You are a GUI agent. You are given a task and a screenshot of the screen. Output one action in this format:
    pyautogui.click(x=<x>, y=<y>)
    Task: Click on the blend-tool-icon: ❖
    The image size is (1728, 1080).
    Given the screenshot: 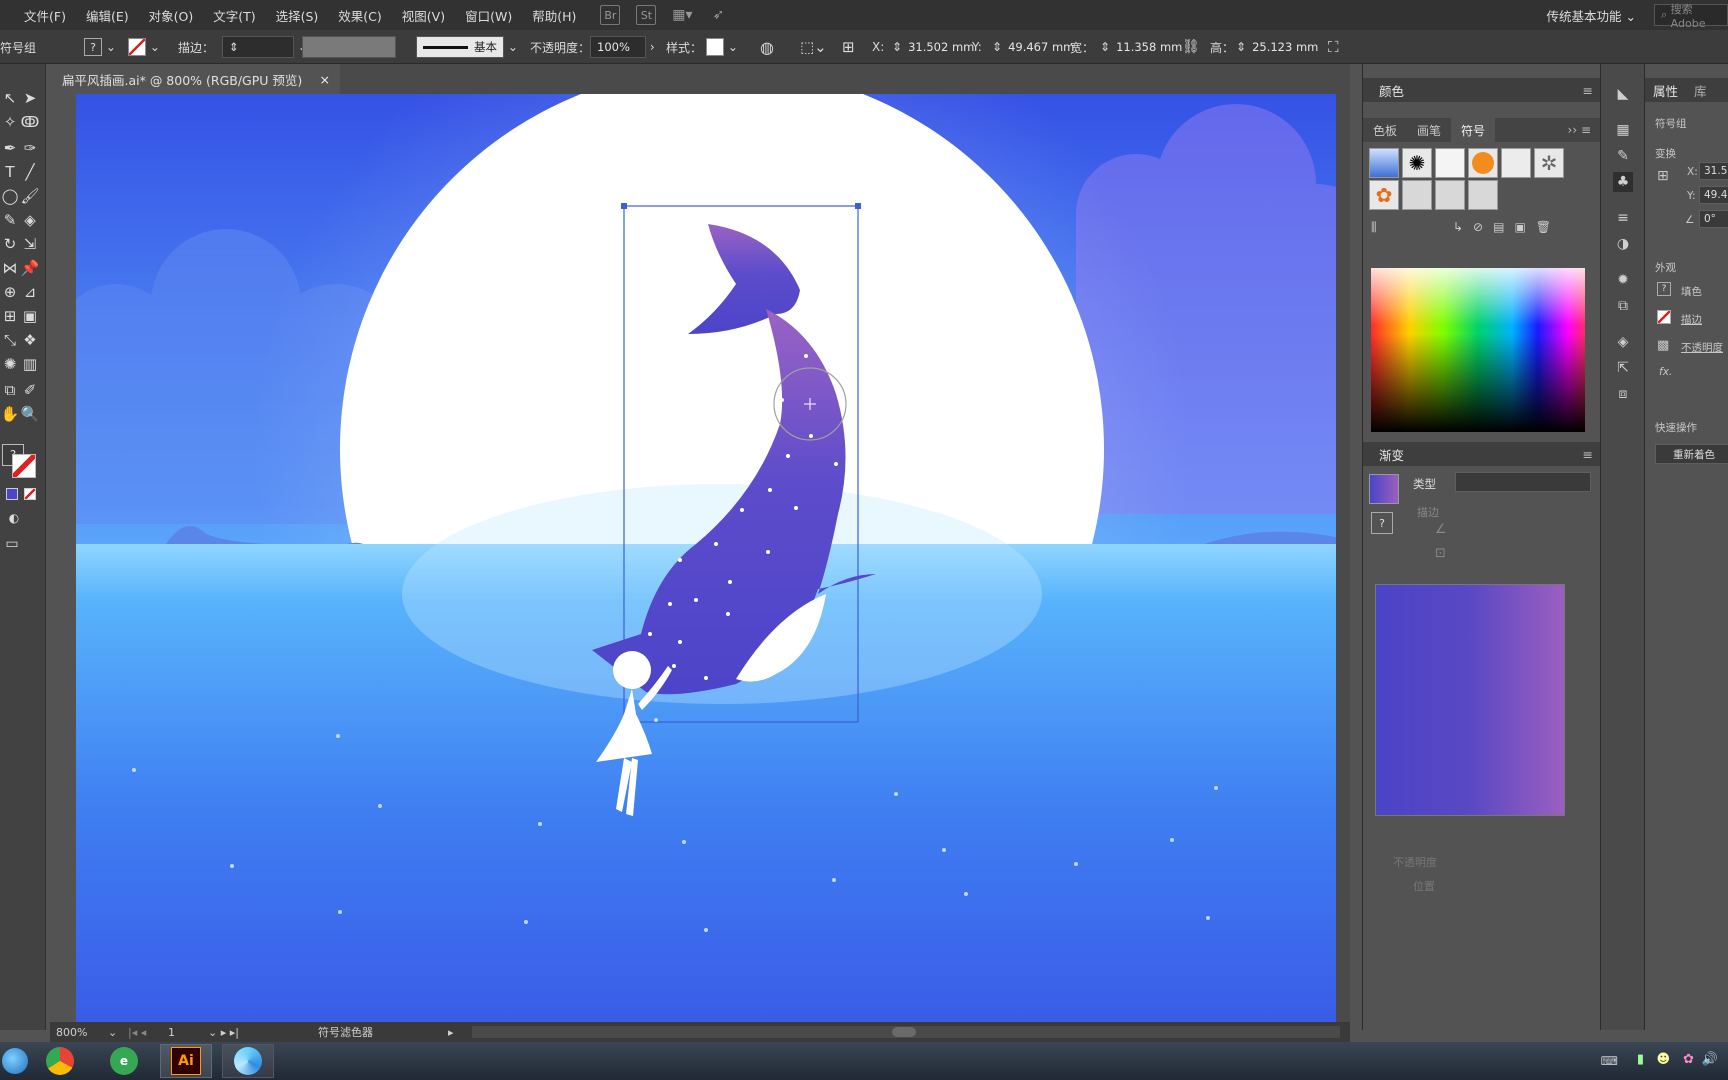 What is the action you would take?
    pyautogui.click(x=30, y=340)
    